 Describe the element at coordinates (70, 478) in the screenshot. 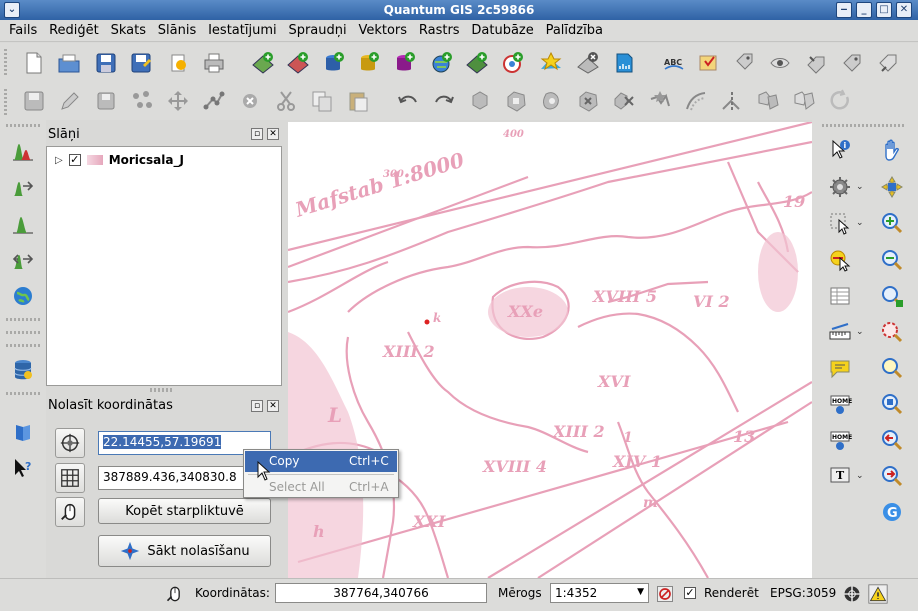

I see `crs-projected-button` at that location.